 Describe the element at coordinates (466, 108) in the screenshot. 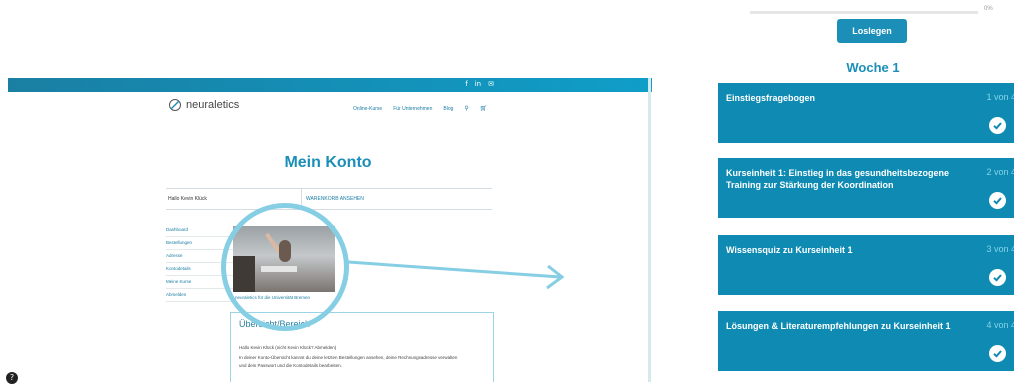

I see `search-icon: ⚲` at that location.